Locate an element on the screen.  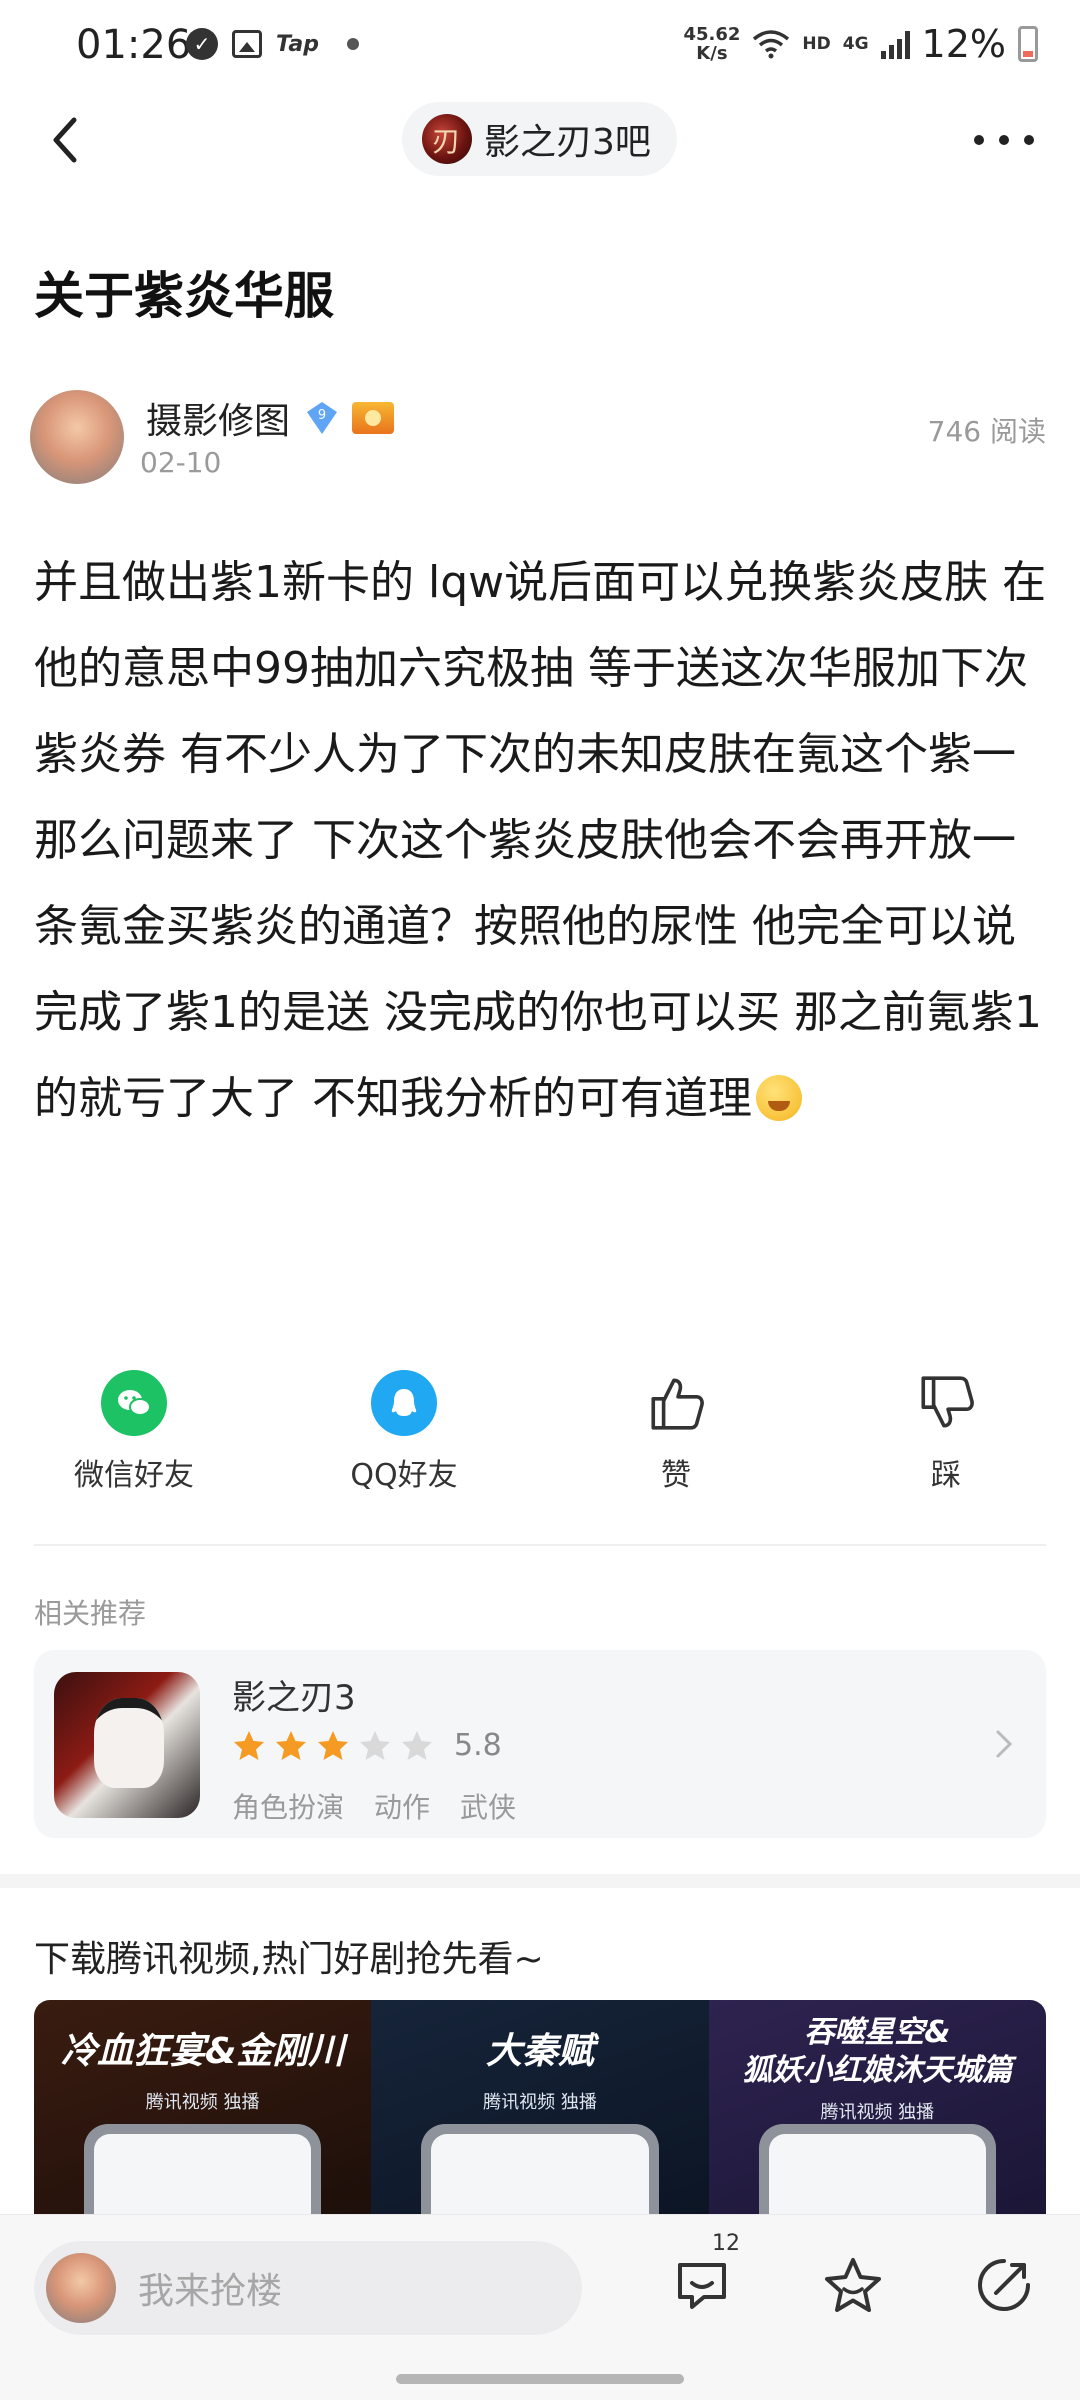
user-avatar is located at coordinates (81, 2288).